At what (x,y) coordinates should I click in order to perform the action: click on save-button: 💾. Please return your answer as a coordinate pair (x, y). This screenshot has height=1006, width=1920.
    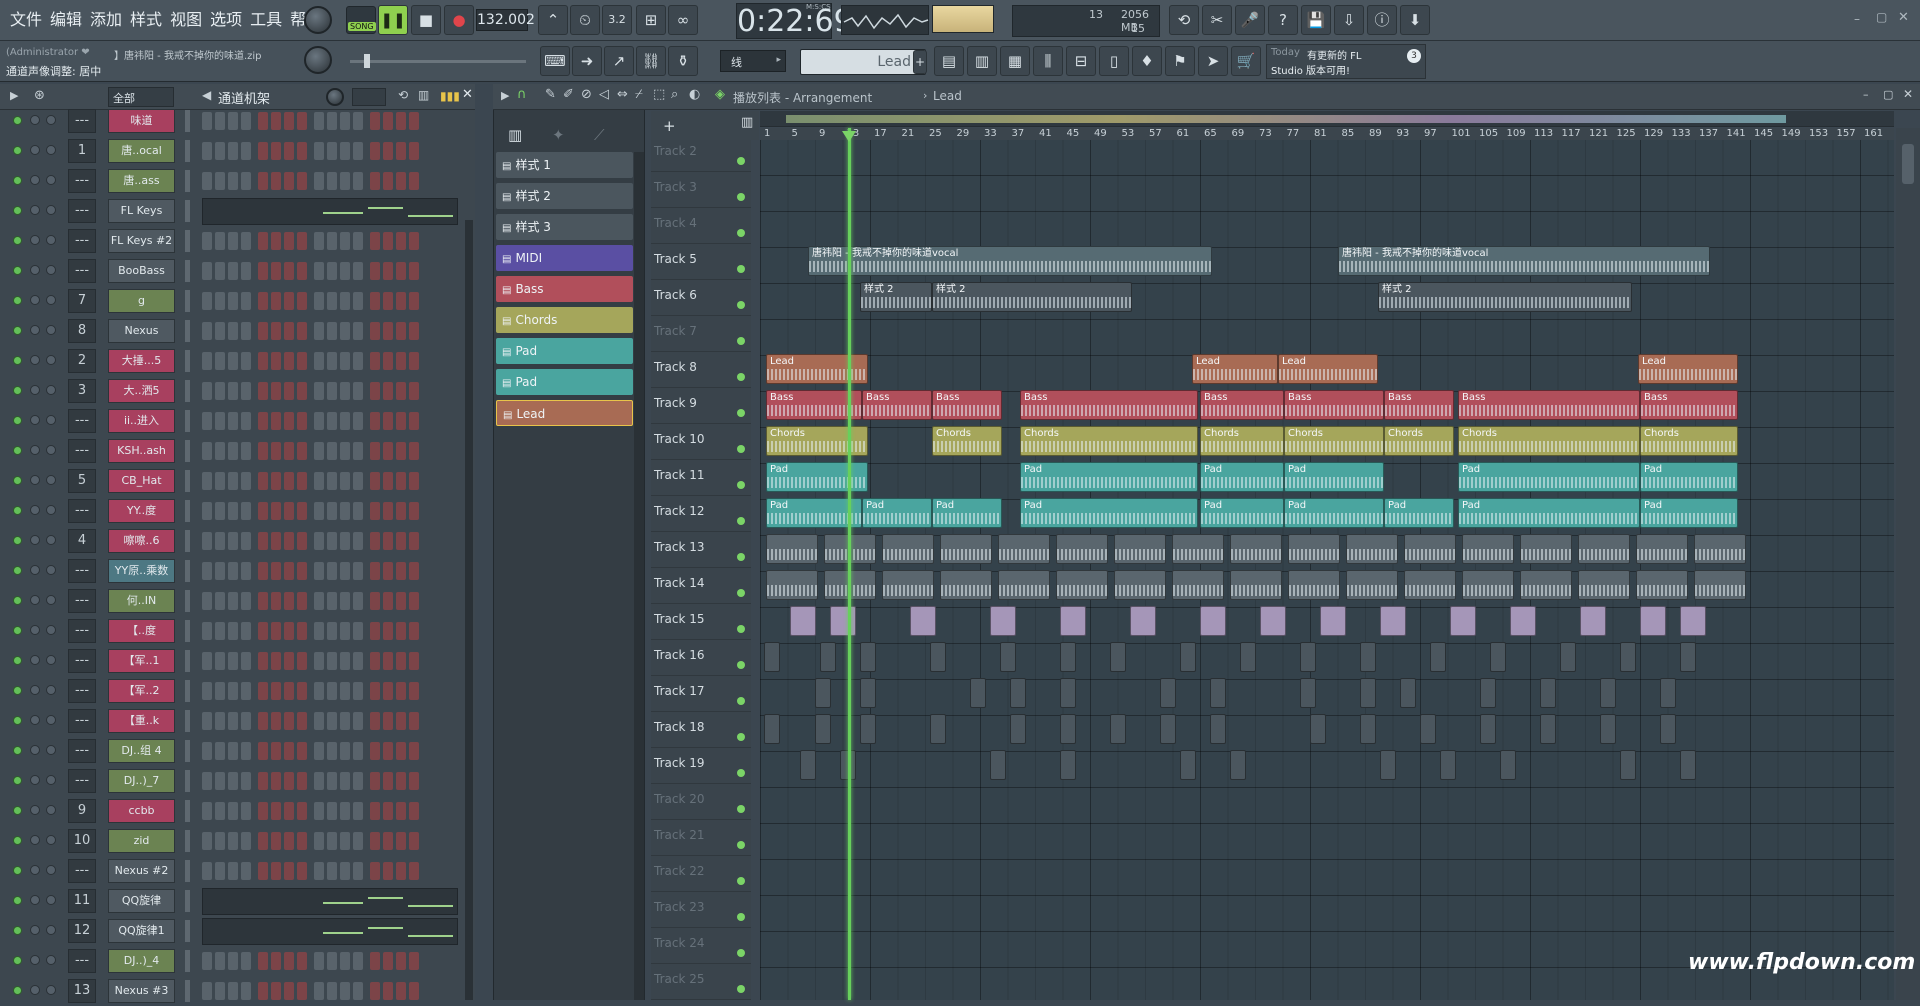
    Looking at the image, I should click on (1316, 20).